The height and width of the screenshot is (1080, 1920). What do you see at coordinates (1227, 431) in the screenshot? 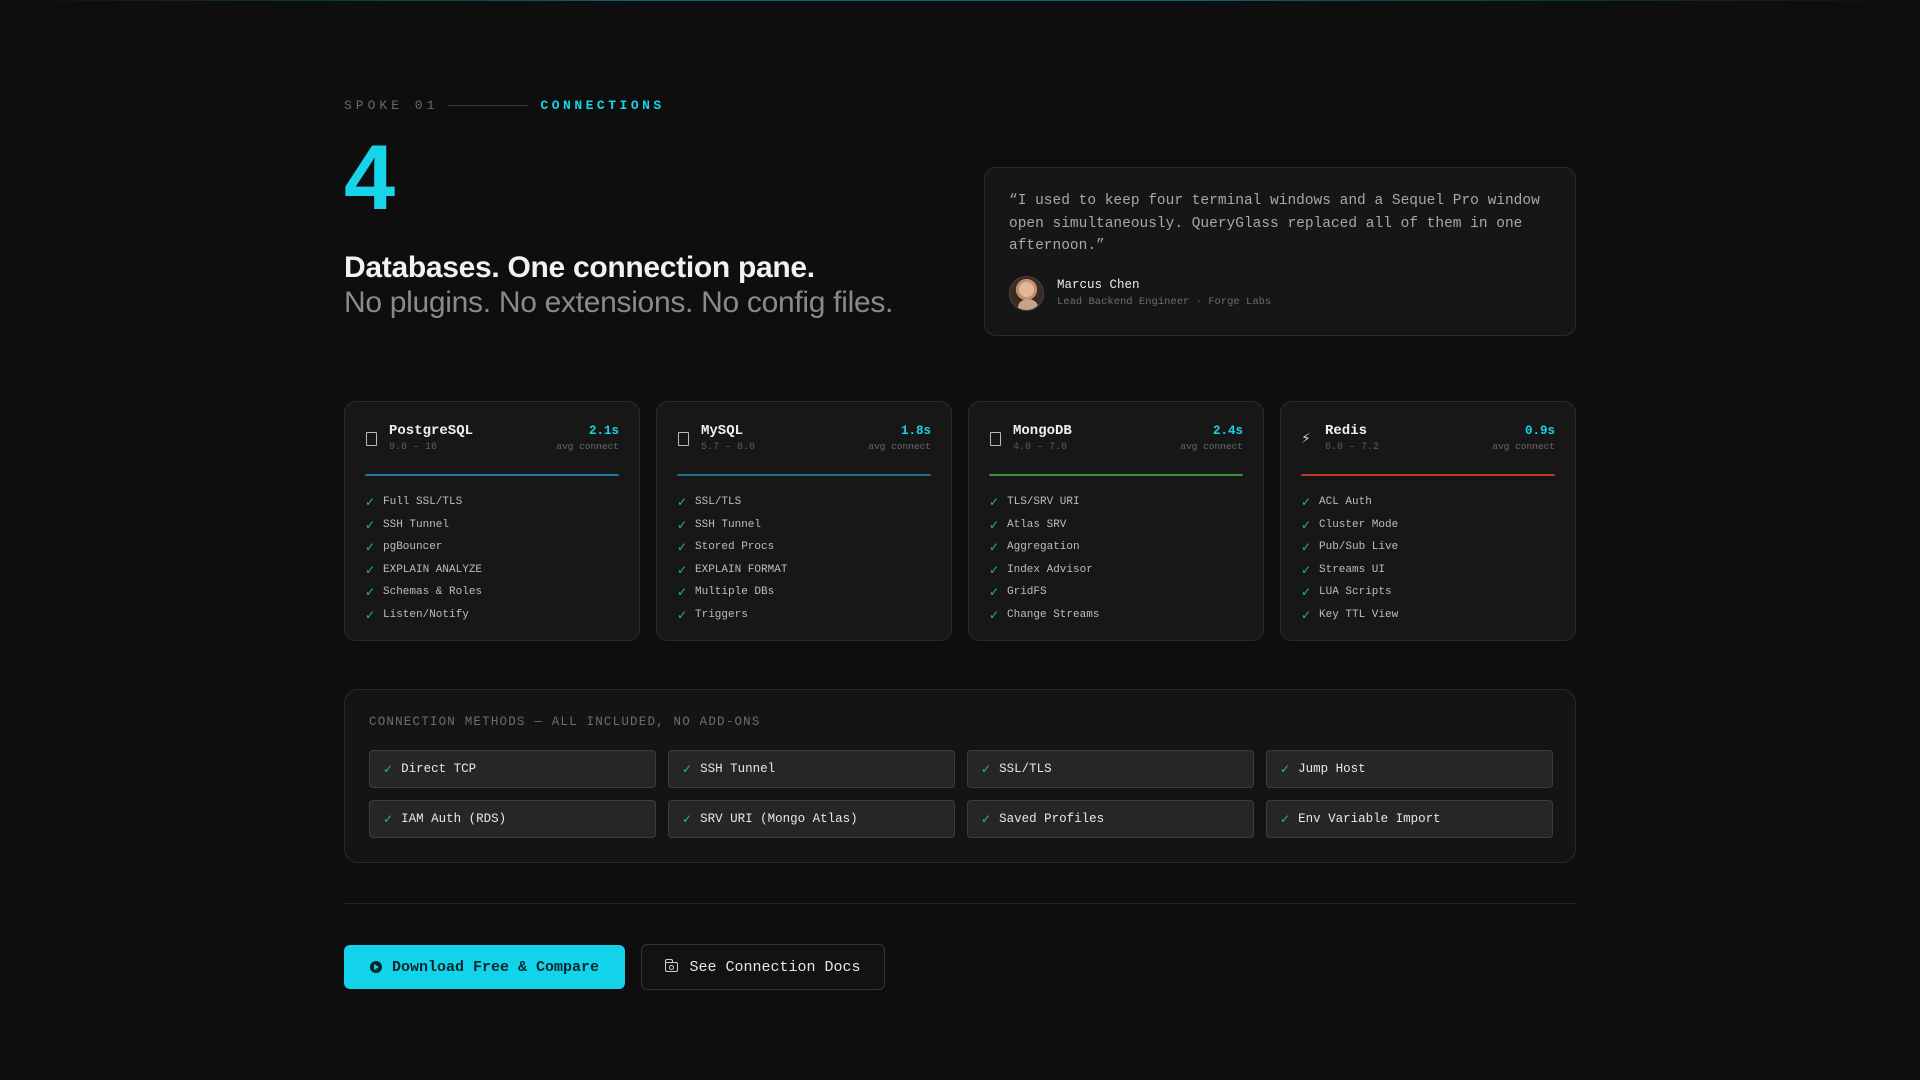
I see `avg-connect-time: 2.4s` at bounding box center [1227, 431].